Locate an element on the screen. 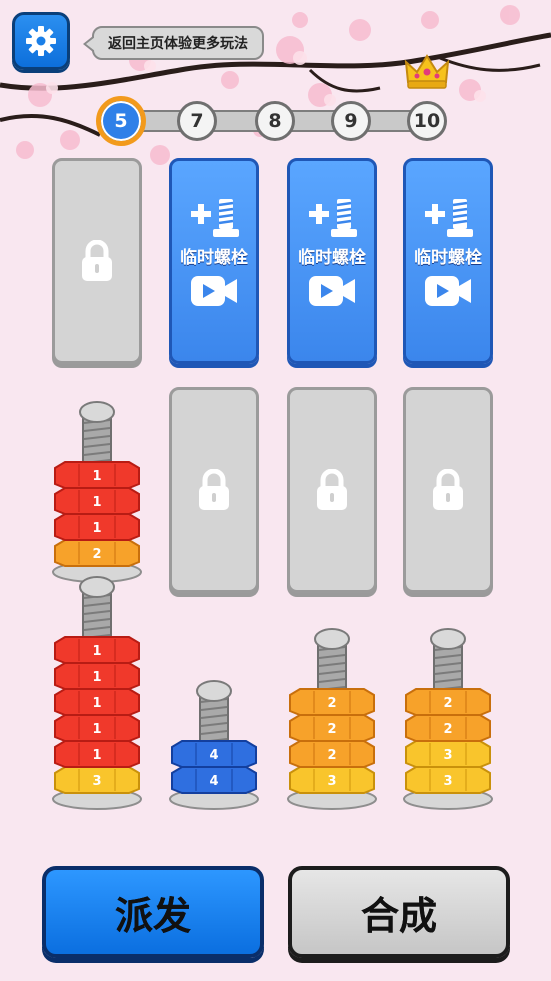  settings-button is located at coordinates (41, 41).